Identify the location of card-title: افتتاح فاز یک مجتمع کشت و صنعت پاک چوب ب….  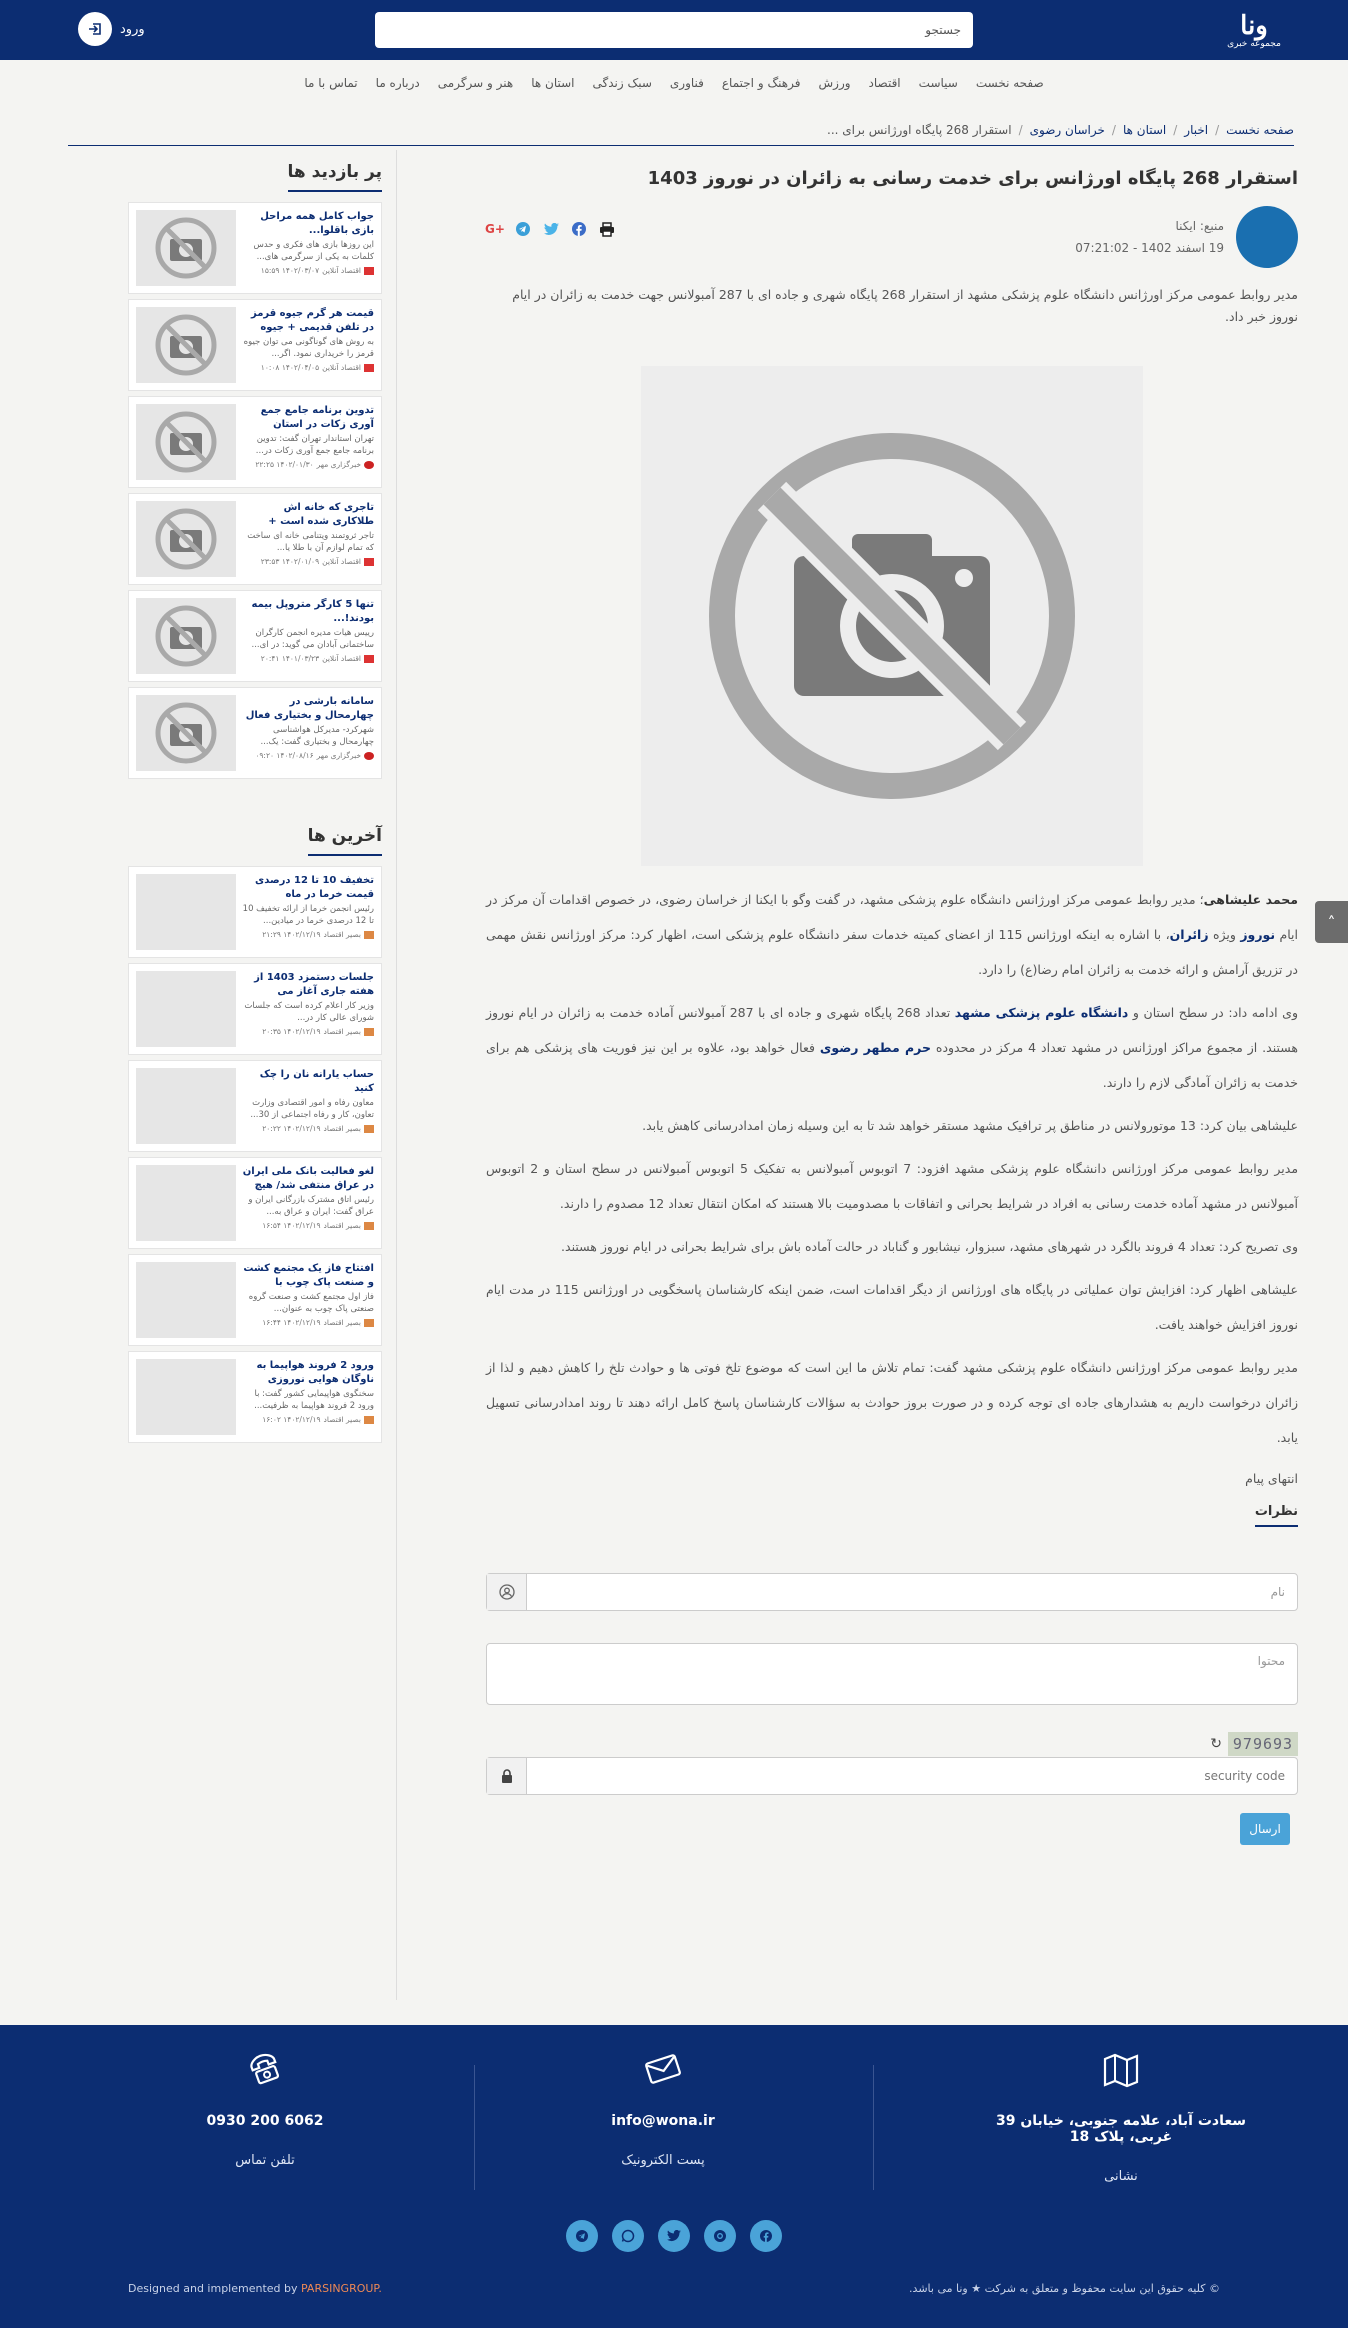
(308, 1276).